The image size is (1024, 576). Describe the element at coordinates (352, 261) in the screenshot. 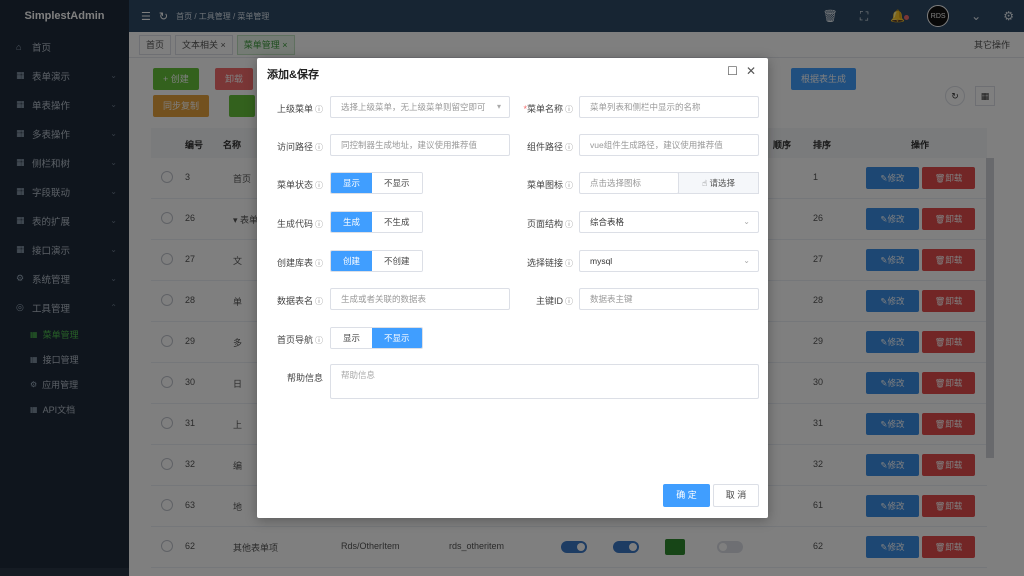

I see `create-table-yes: 创建` at that location.